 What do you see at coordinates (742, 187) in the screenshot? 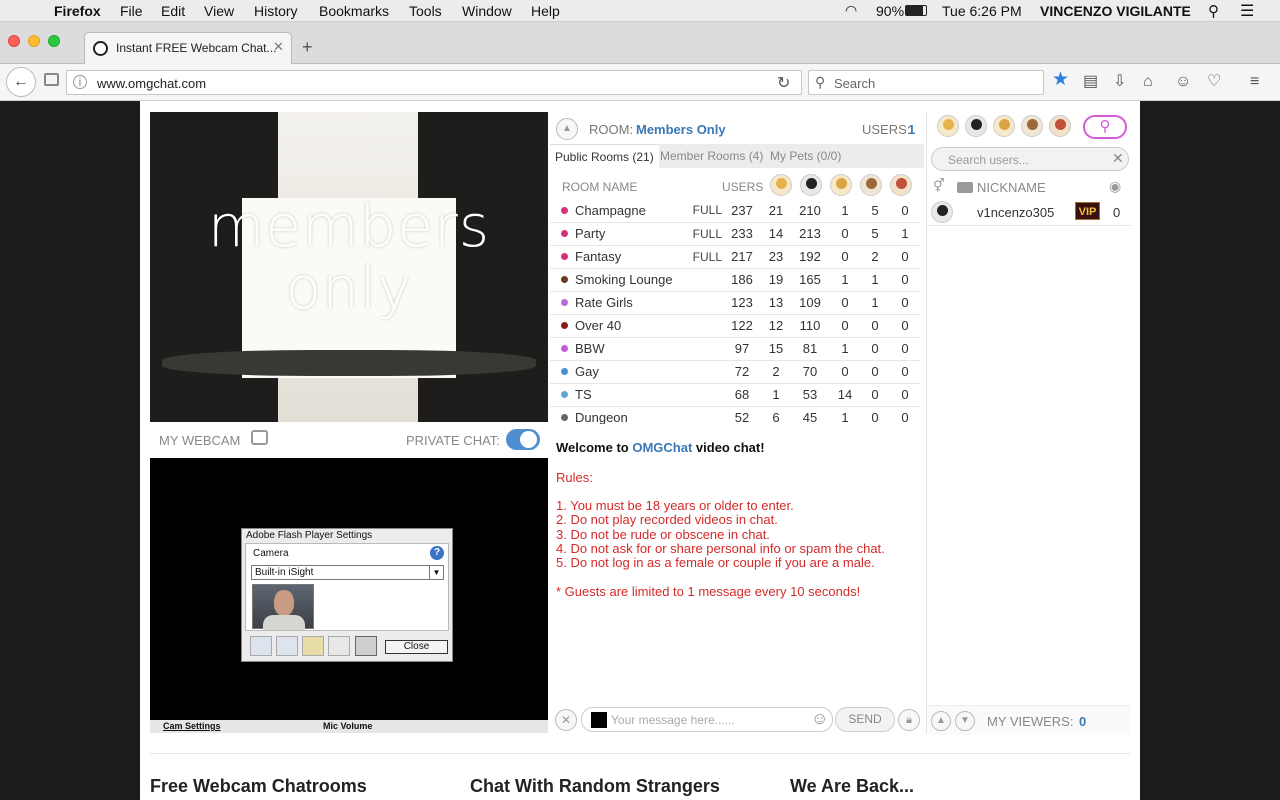
I see `col-users: USERS` at bounding box center [742, 187].